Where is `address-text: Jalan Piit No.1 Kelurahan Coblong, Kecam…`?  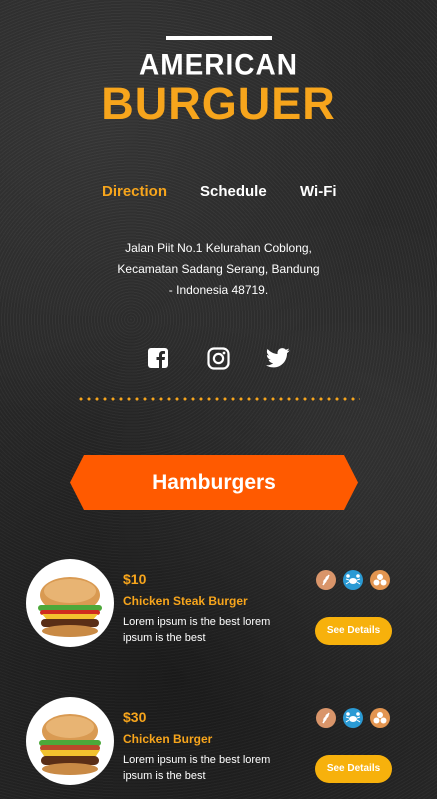
address-text: Jalan Piit No.1 Kelurahan Coblong, Kecam… is located at coordinates (218, 269).